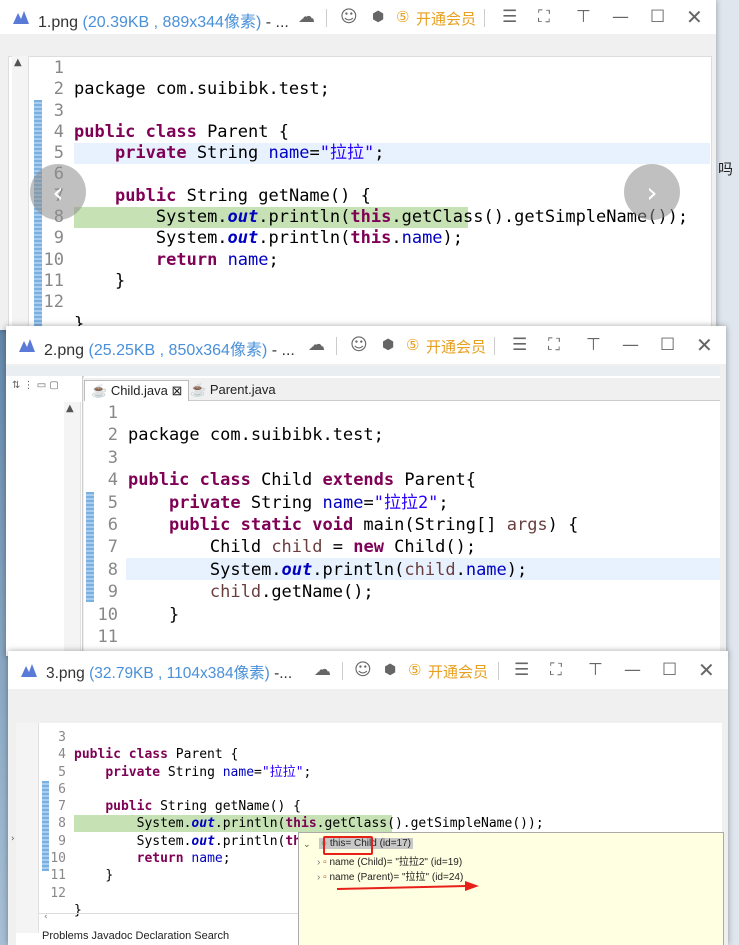 This screenshot has width=739, height=945. What do you see at coordinates (58, 192) in the screenshot?
I see `previous-image-button: ‹` at bounding box center [58, 192].